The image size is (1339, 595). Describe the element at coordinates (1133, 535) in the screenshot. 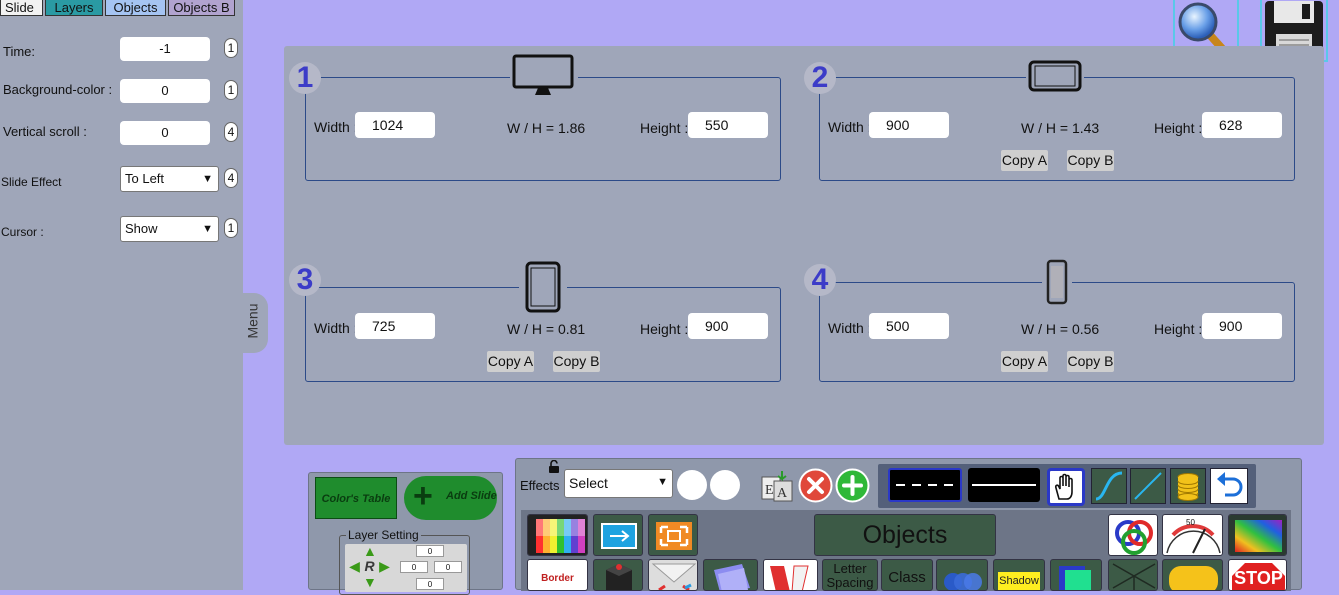

I see `rings-icon` at that location.